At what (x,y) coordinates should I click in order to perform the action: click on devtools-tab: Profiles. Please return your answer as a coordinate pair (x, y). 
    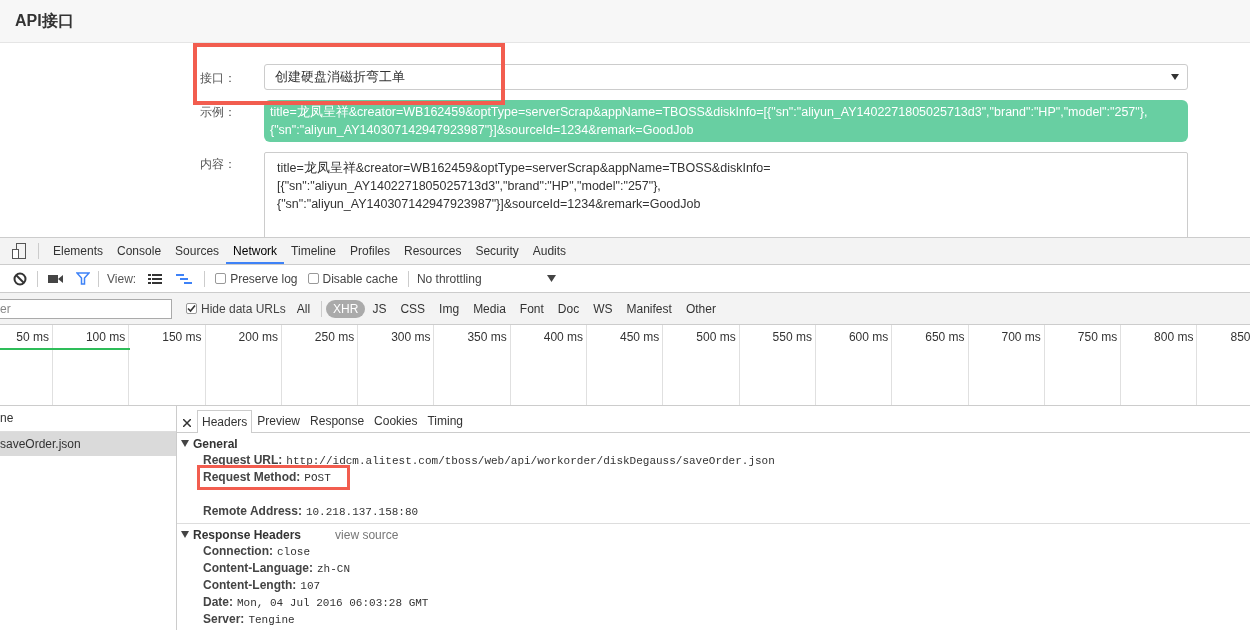
    Looking at the image, I should click on (370, 251).